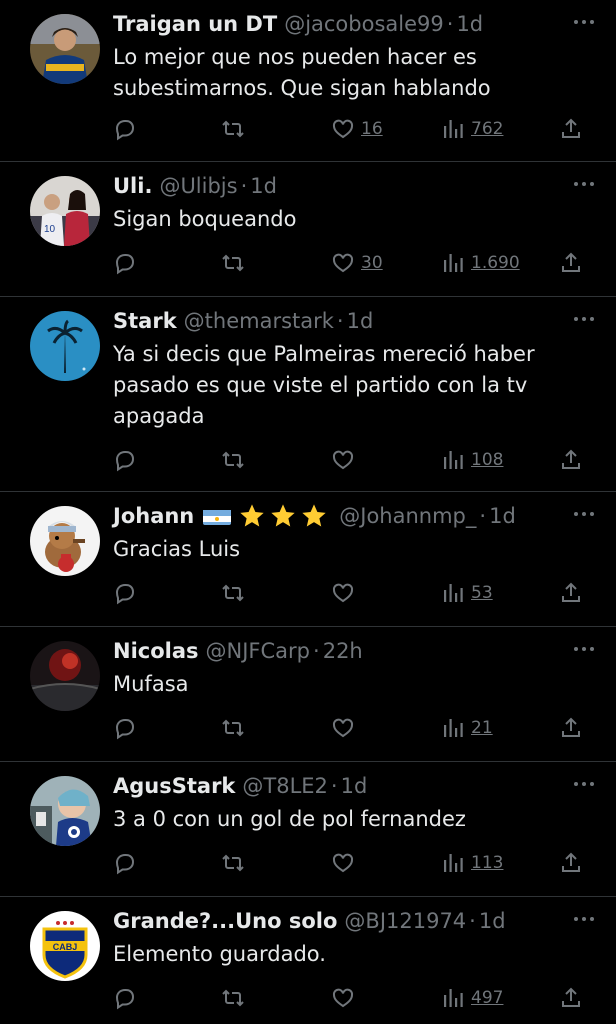 Image resolution: width=616 pixels, height=1024 pixels. What do you see at coordinates (357, 129) in the screenshot?
I see `like-button: 16` at bounding box center [357, 129].